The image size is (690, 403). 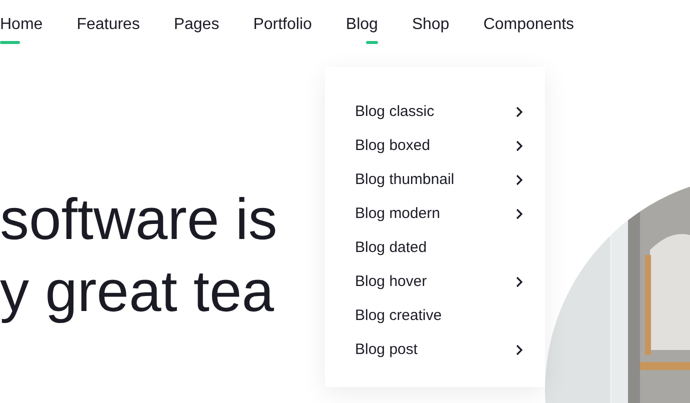 I want to click on dropdown-item: Blog post, so click(x=439, y=350).